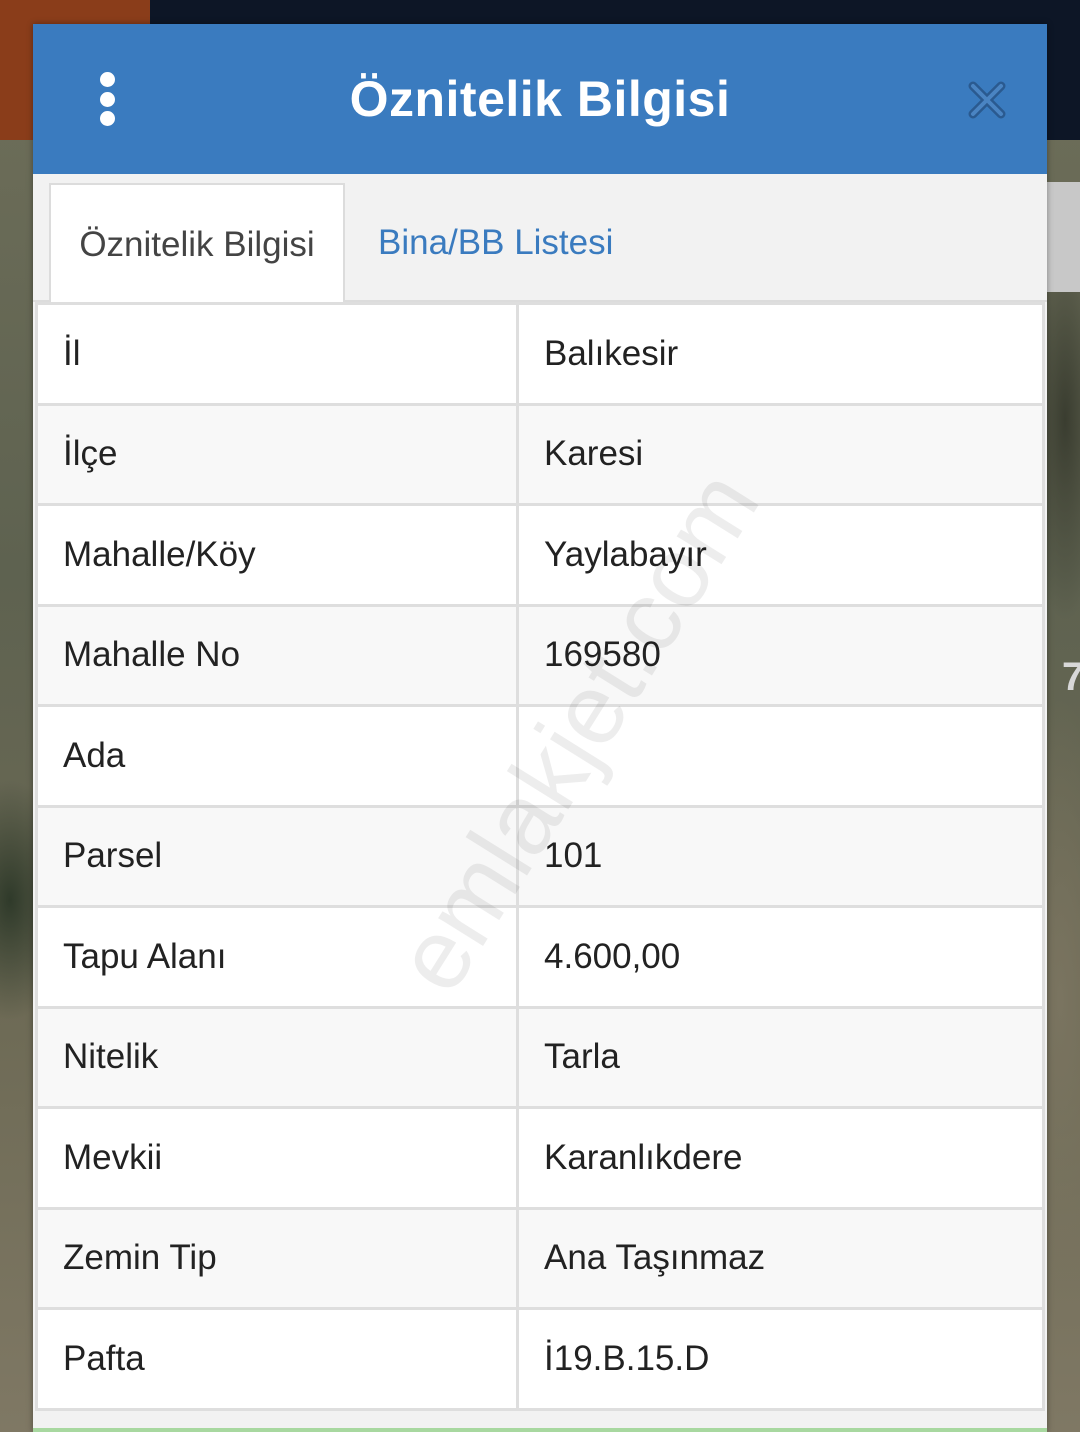 The height and width of the screenshot is (1432, 1080). I want to click on table-row: Ada, so click(540, 756).